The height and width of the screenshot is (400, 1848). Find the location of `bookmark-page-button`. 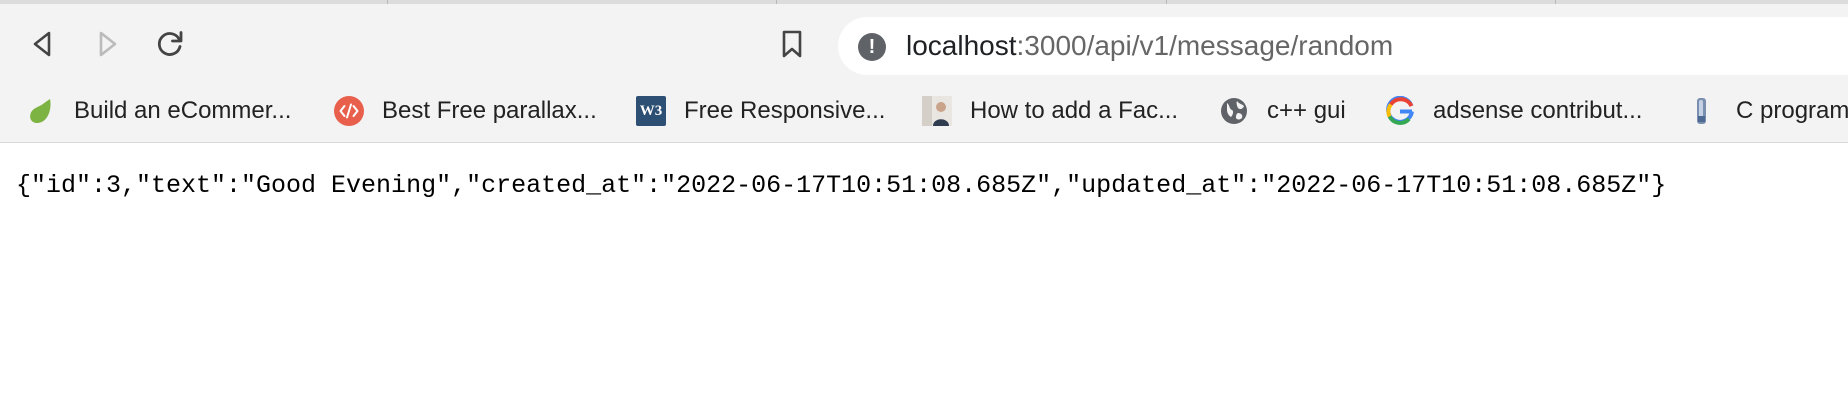

bookmark-page-button is located at coordinates (792, 44).